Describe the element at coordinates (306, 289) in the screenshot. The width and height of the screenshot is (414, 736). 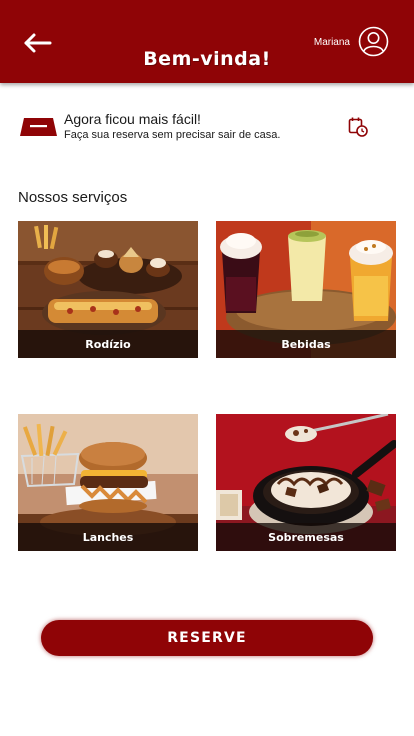
I see `service-card-bebidas: Bebidas` at that location.